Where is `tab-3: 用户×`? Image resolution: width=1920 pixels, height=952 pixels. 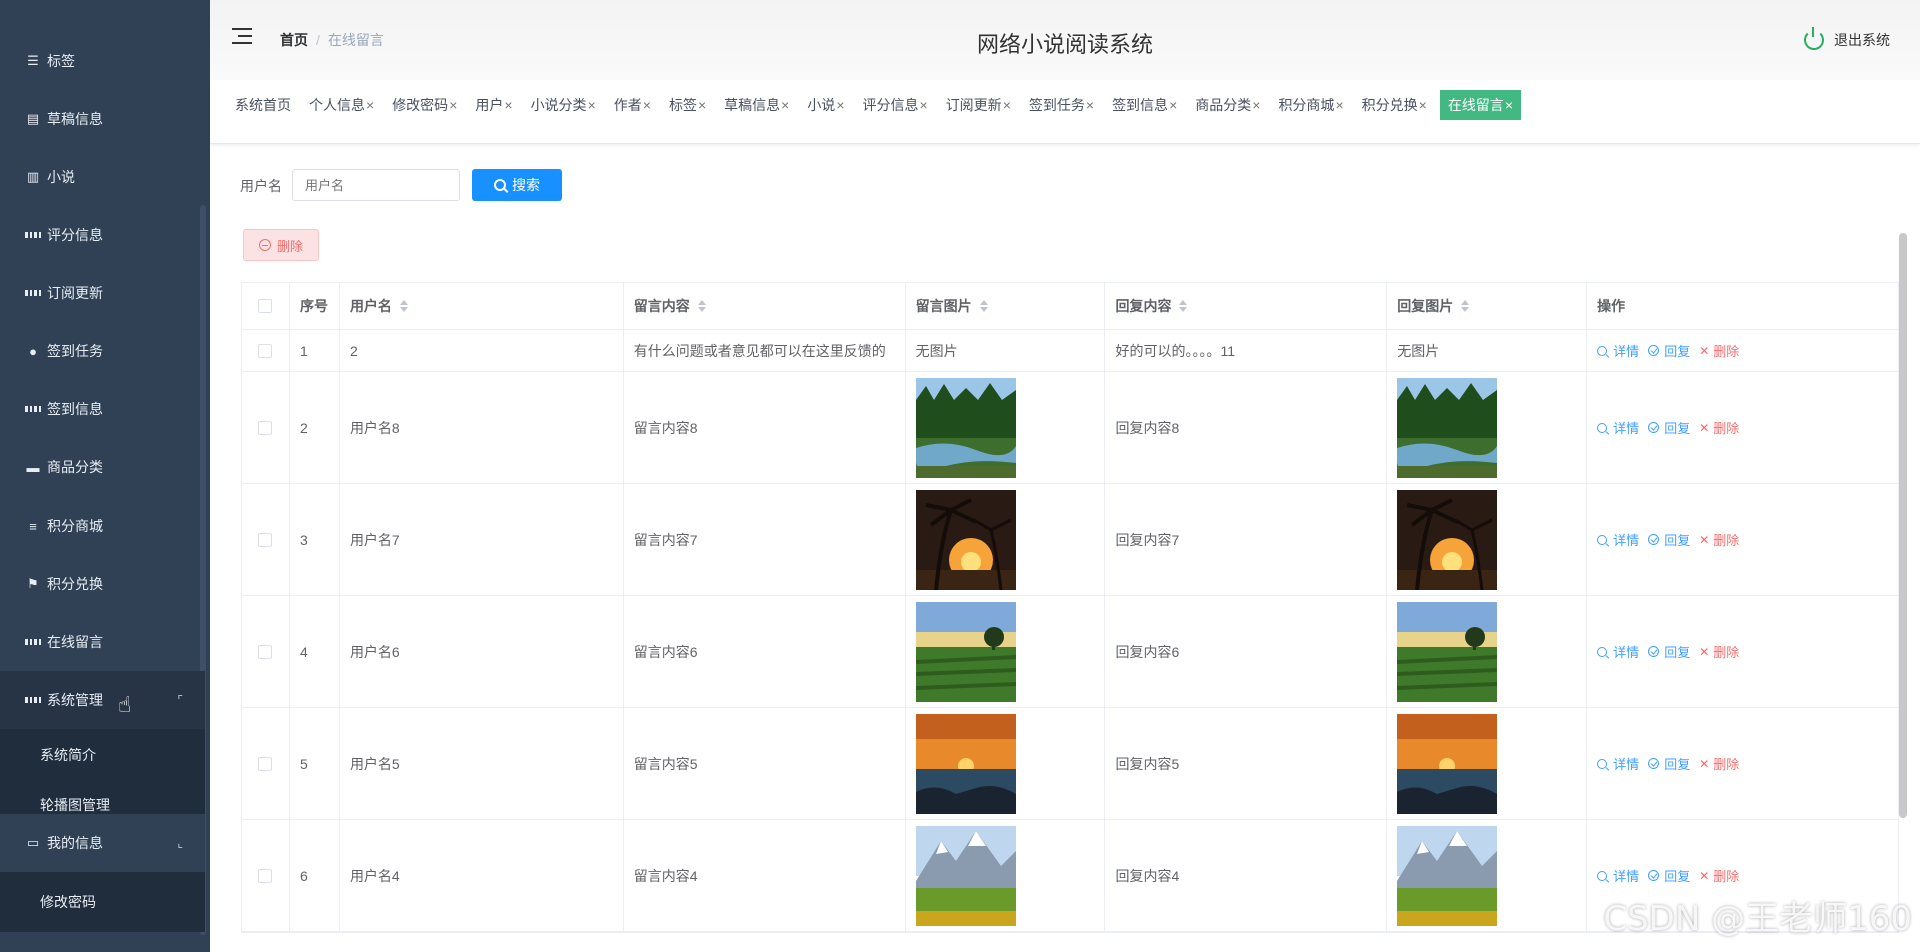 tab-3: 用户× is located at coordinates (493, 105).